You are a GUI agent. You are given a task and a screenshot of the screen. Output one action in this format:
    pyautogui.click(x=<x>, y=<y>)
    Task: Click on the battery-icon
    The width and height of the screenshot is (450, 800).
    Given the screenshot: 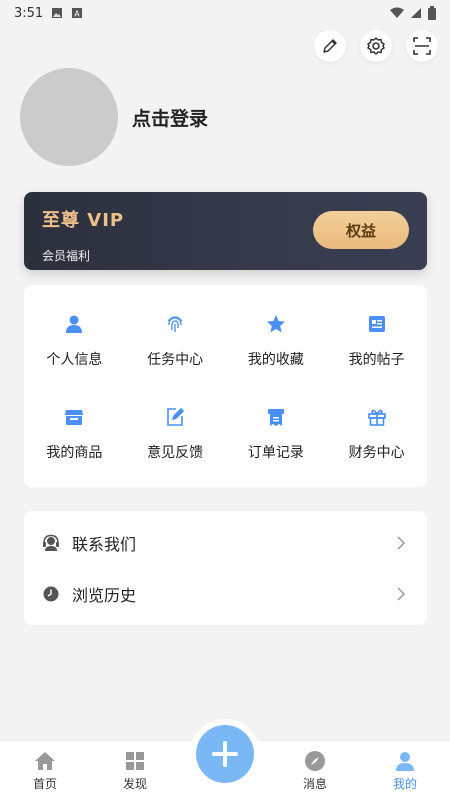 What is the action you would take?
    pyautogui.click(x=432, y=13)
    